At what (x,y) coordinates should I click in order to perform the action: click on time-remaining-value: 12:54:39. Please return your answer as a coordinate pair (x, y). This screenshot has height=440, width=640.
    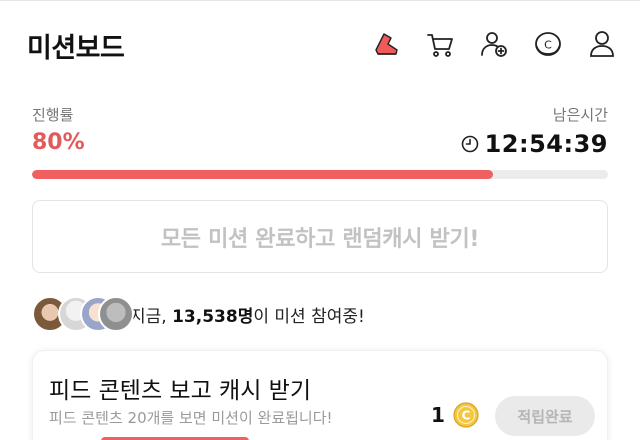
    Looking at the image, I should click on (546, 144).